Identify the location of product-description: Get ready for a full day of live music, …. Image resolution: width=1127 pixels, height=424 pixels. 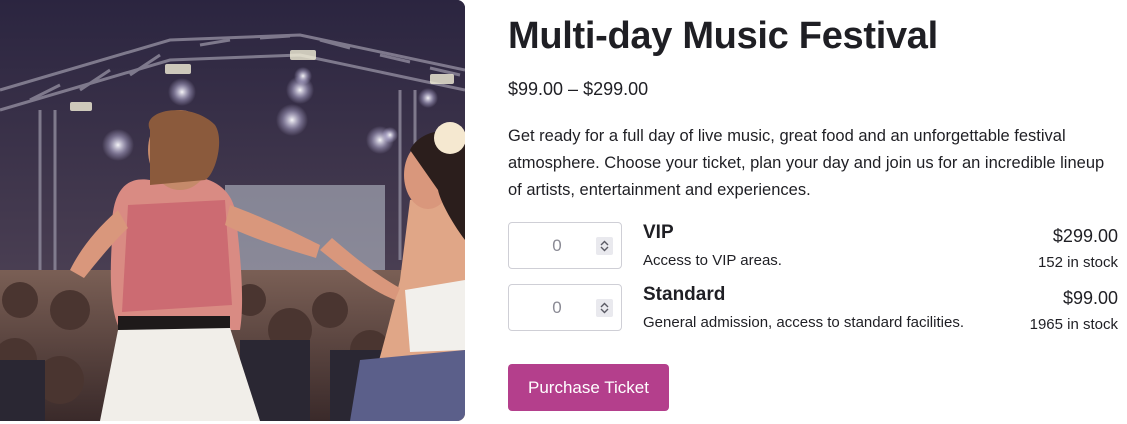
(806, 163).